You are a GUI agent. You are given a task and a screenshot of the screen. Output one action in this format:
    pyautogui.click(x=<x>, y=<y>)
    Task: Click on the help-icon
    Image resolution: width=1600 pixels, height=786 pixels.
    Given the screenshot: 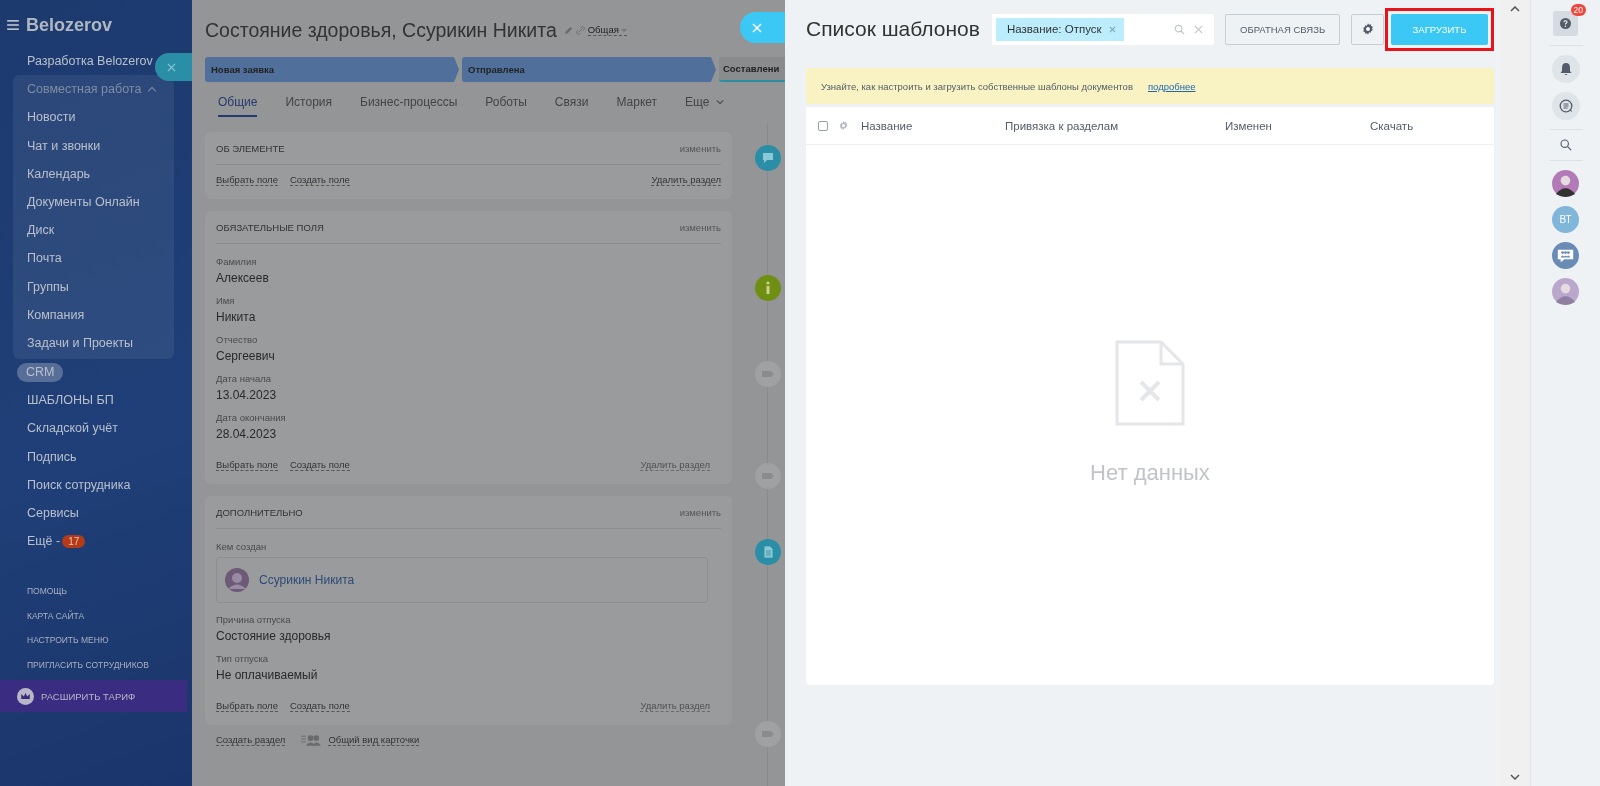 What is the action you would take?
    pyautogui.click(x=1565, y=23)
    